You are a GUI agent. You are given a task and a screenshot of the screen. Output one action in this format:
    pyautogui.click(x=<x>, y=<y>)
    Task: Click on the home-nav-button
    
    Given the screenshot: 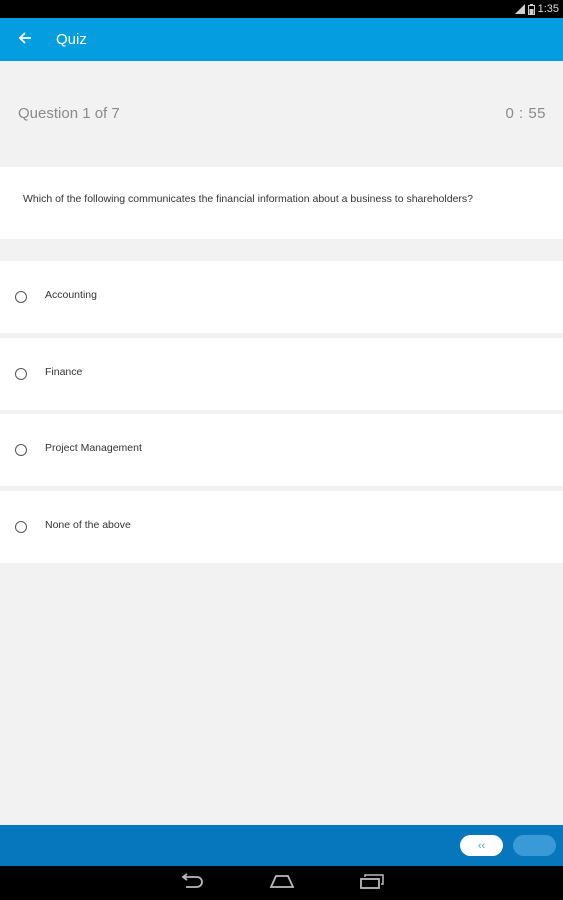 What is the action you would take?
    pyautogui.click(x=282, y=883)
    